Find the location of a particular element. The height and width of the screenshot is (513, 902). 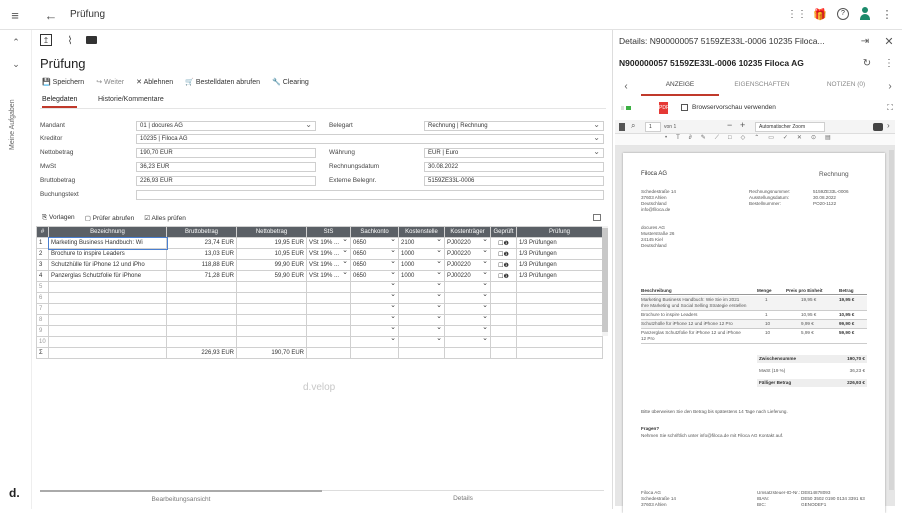

user-icon is located at coordinates (865, 14).